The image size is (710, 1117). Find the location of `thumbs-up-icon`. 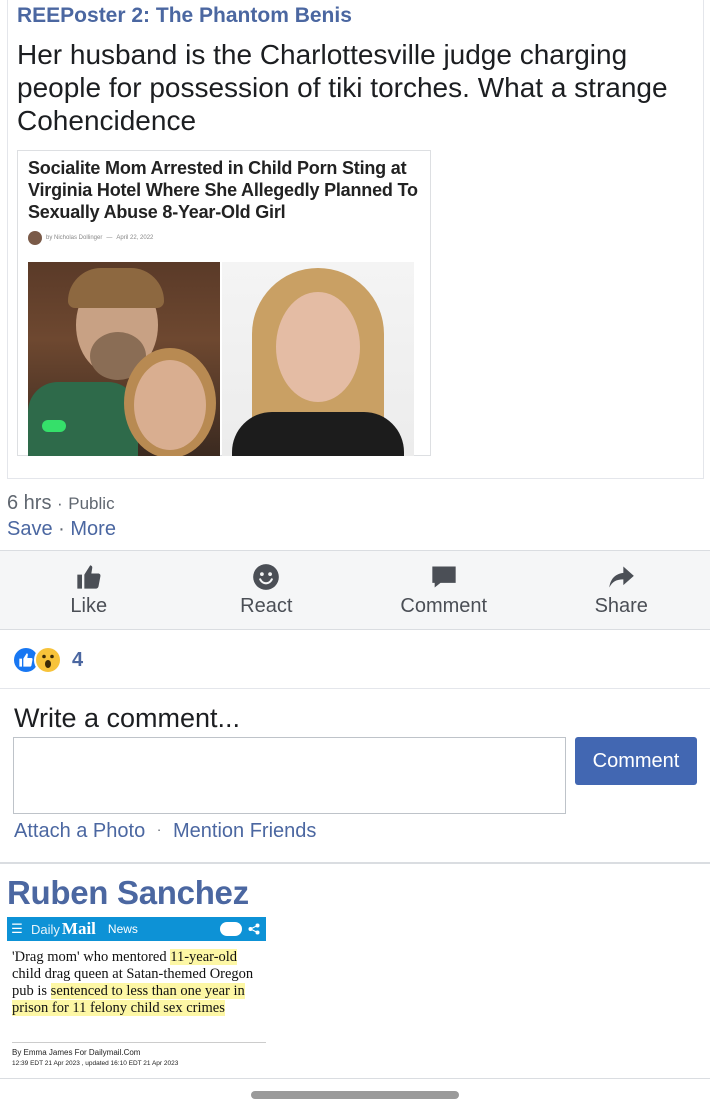

thumbs-up-icon is located at coordinates (89, 577).